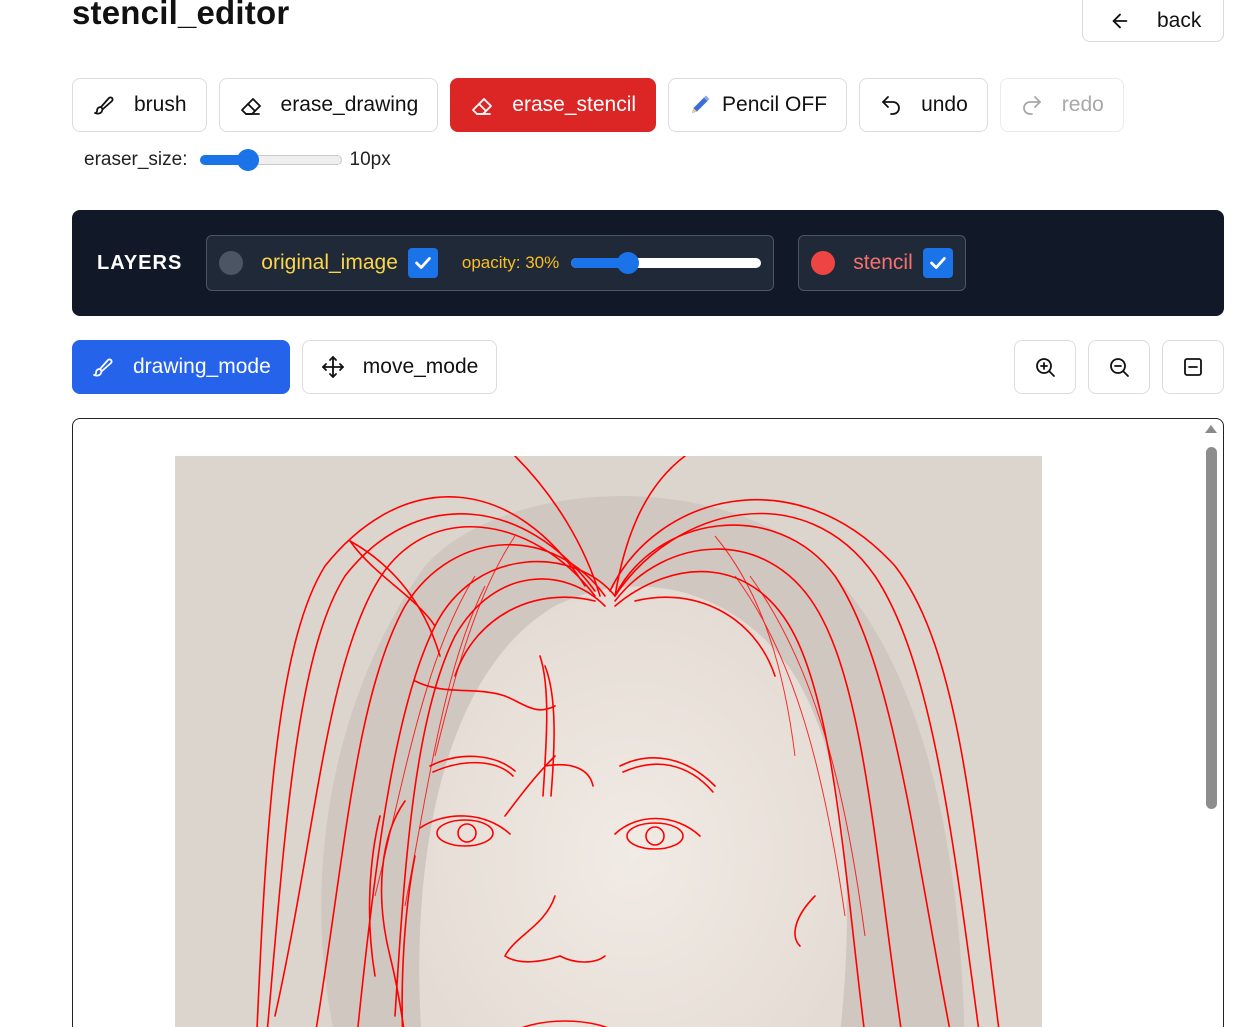 The height and width of the screenshot is (1027, 1234). I want to click on minus-square-icon, so click(1193, 367).